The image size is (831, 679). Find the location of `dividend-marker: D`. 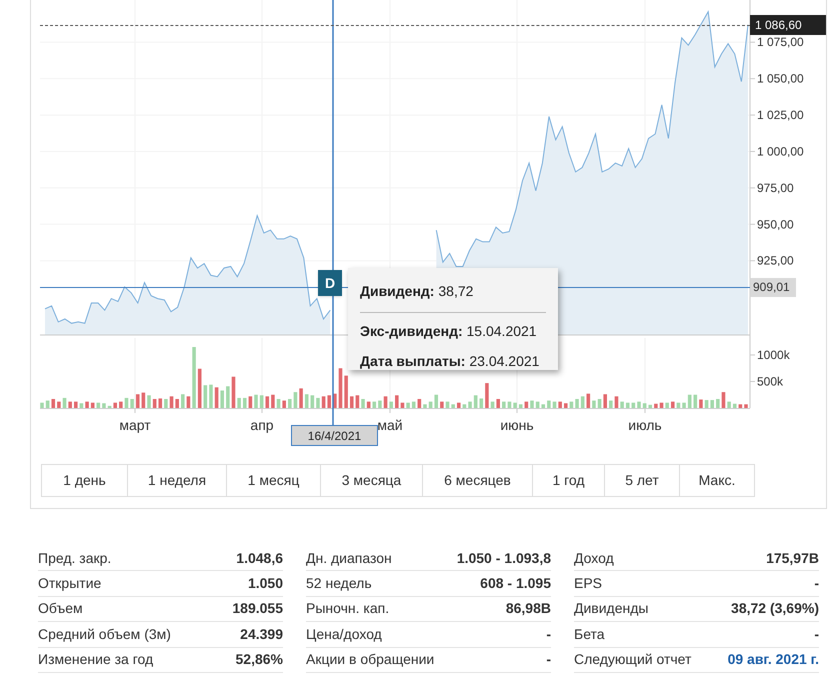

dividend-marker: D is located at coordinates (330, 283).